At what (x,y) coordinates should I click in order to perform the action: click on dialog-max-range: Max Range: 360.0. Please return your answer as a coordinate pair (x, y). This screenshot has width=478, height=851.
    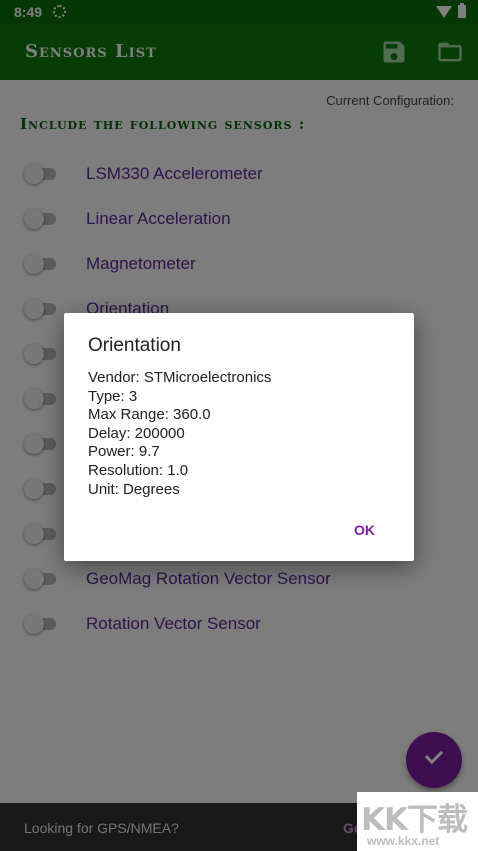
    Looking at the image, I should click on (149, 415).